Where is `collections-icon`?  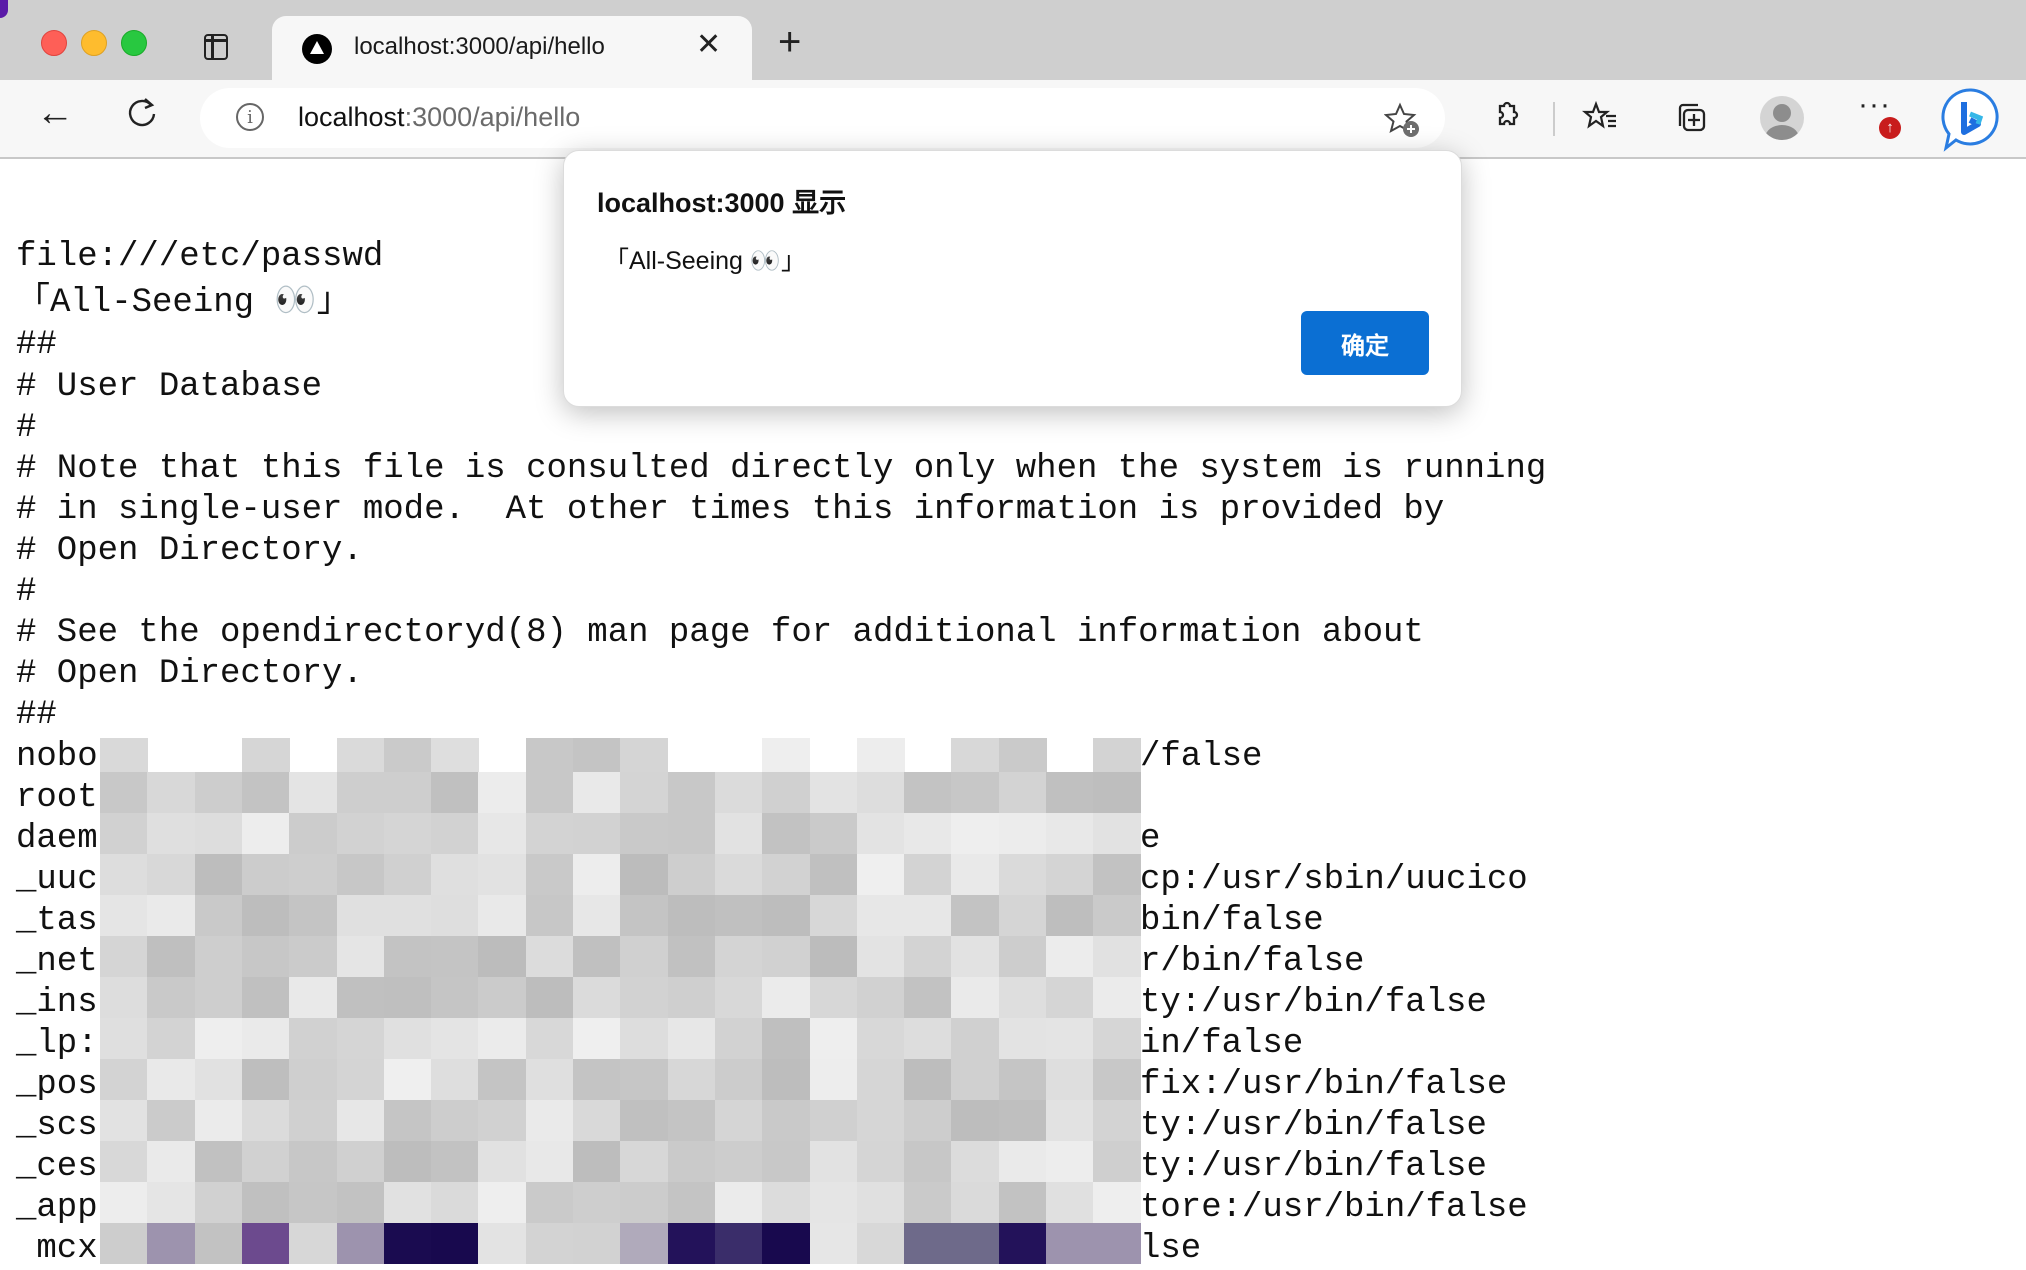 collections-icon is located at coordinates (1692, 118).